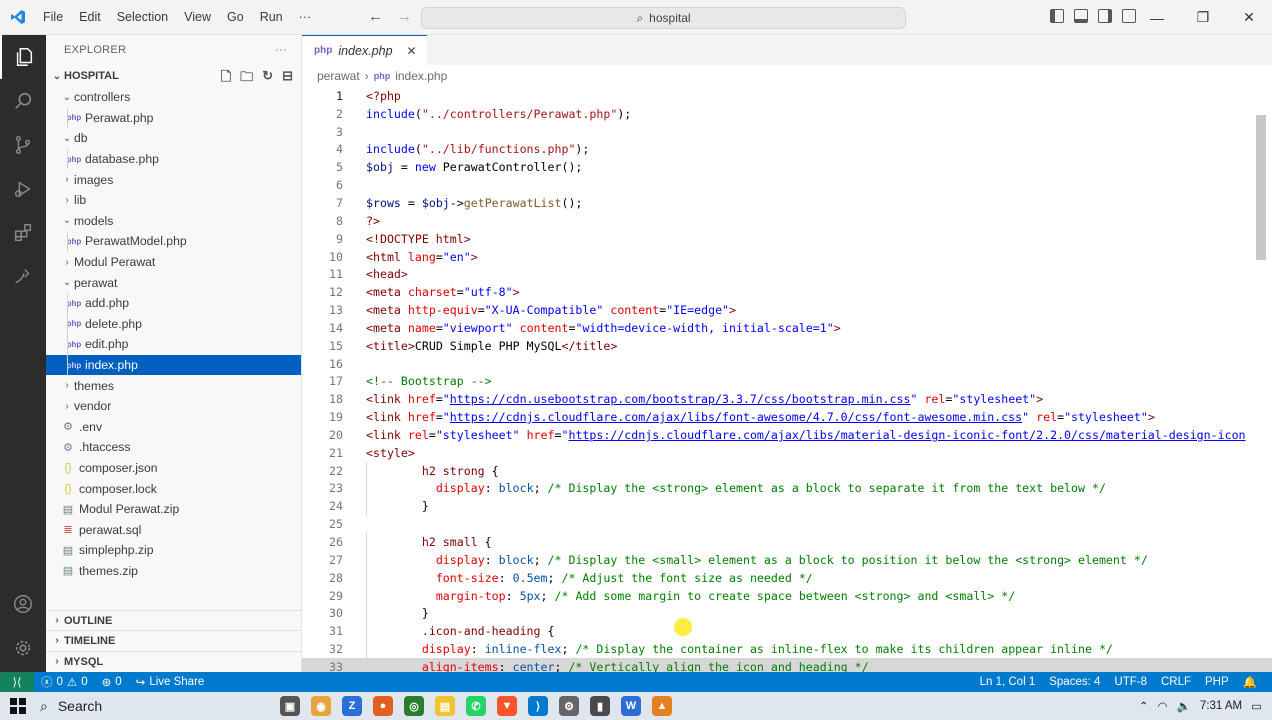 This screenshot has height=720, width=1272. I want to click on code-line: 17 <!-- Bootstrap -->, so click(787, 382).